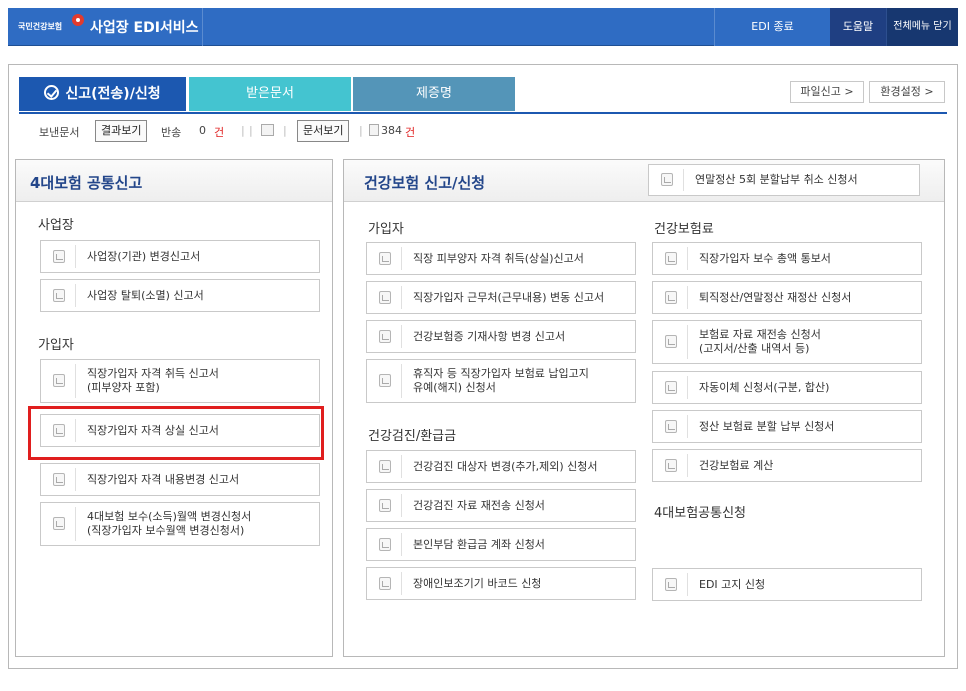 This screenshot has height=691, width=966. I want to click on form-item: 퇴직정산/연말정산 재정산 신청서, so click(787, 297).